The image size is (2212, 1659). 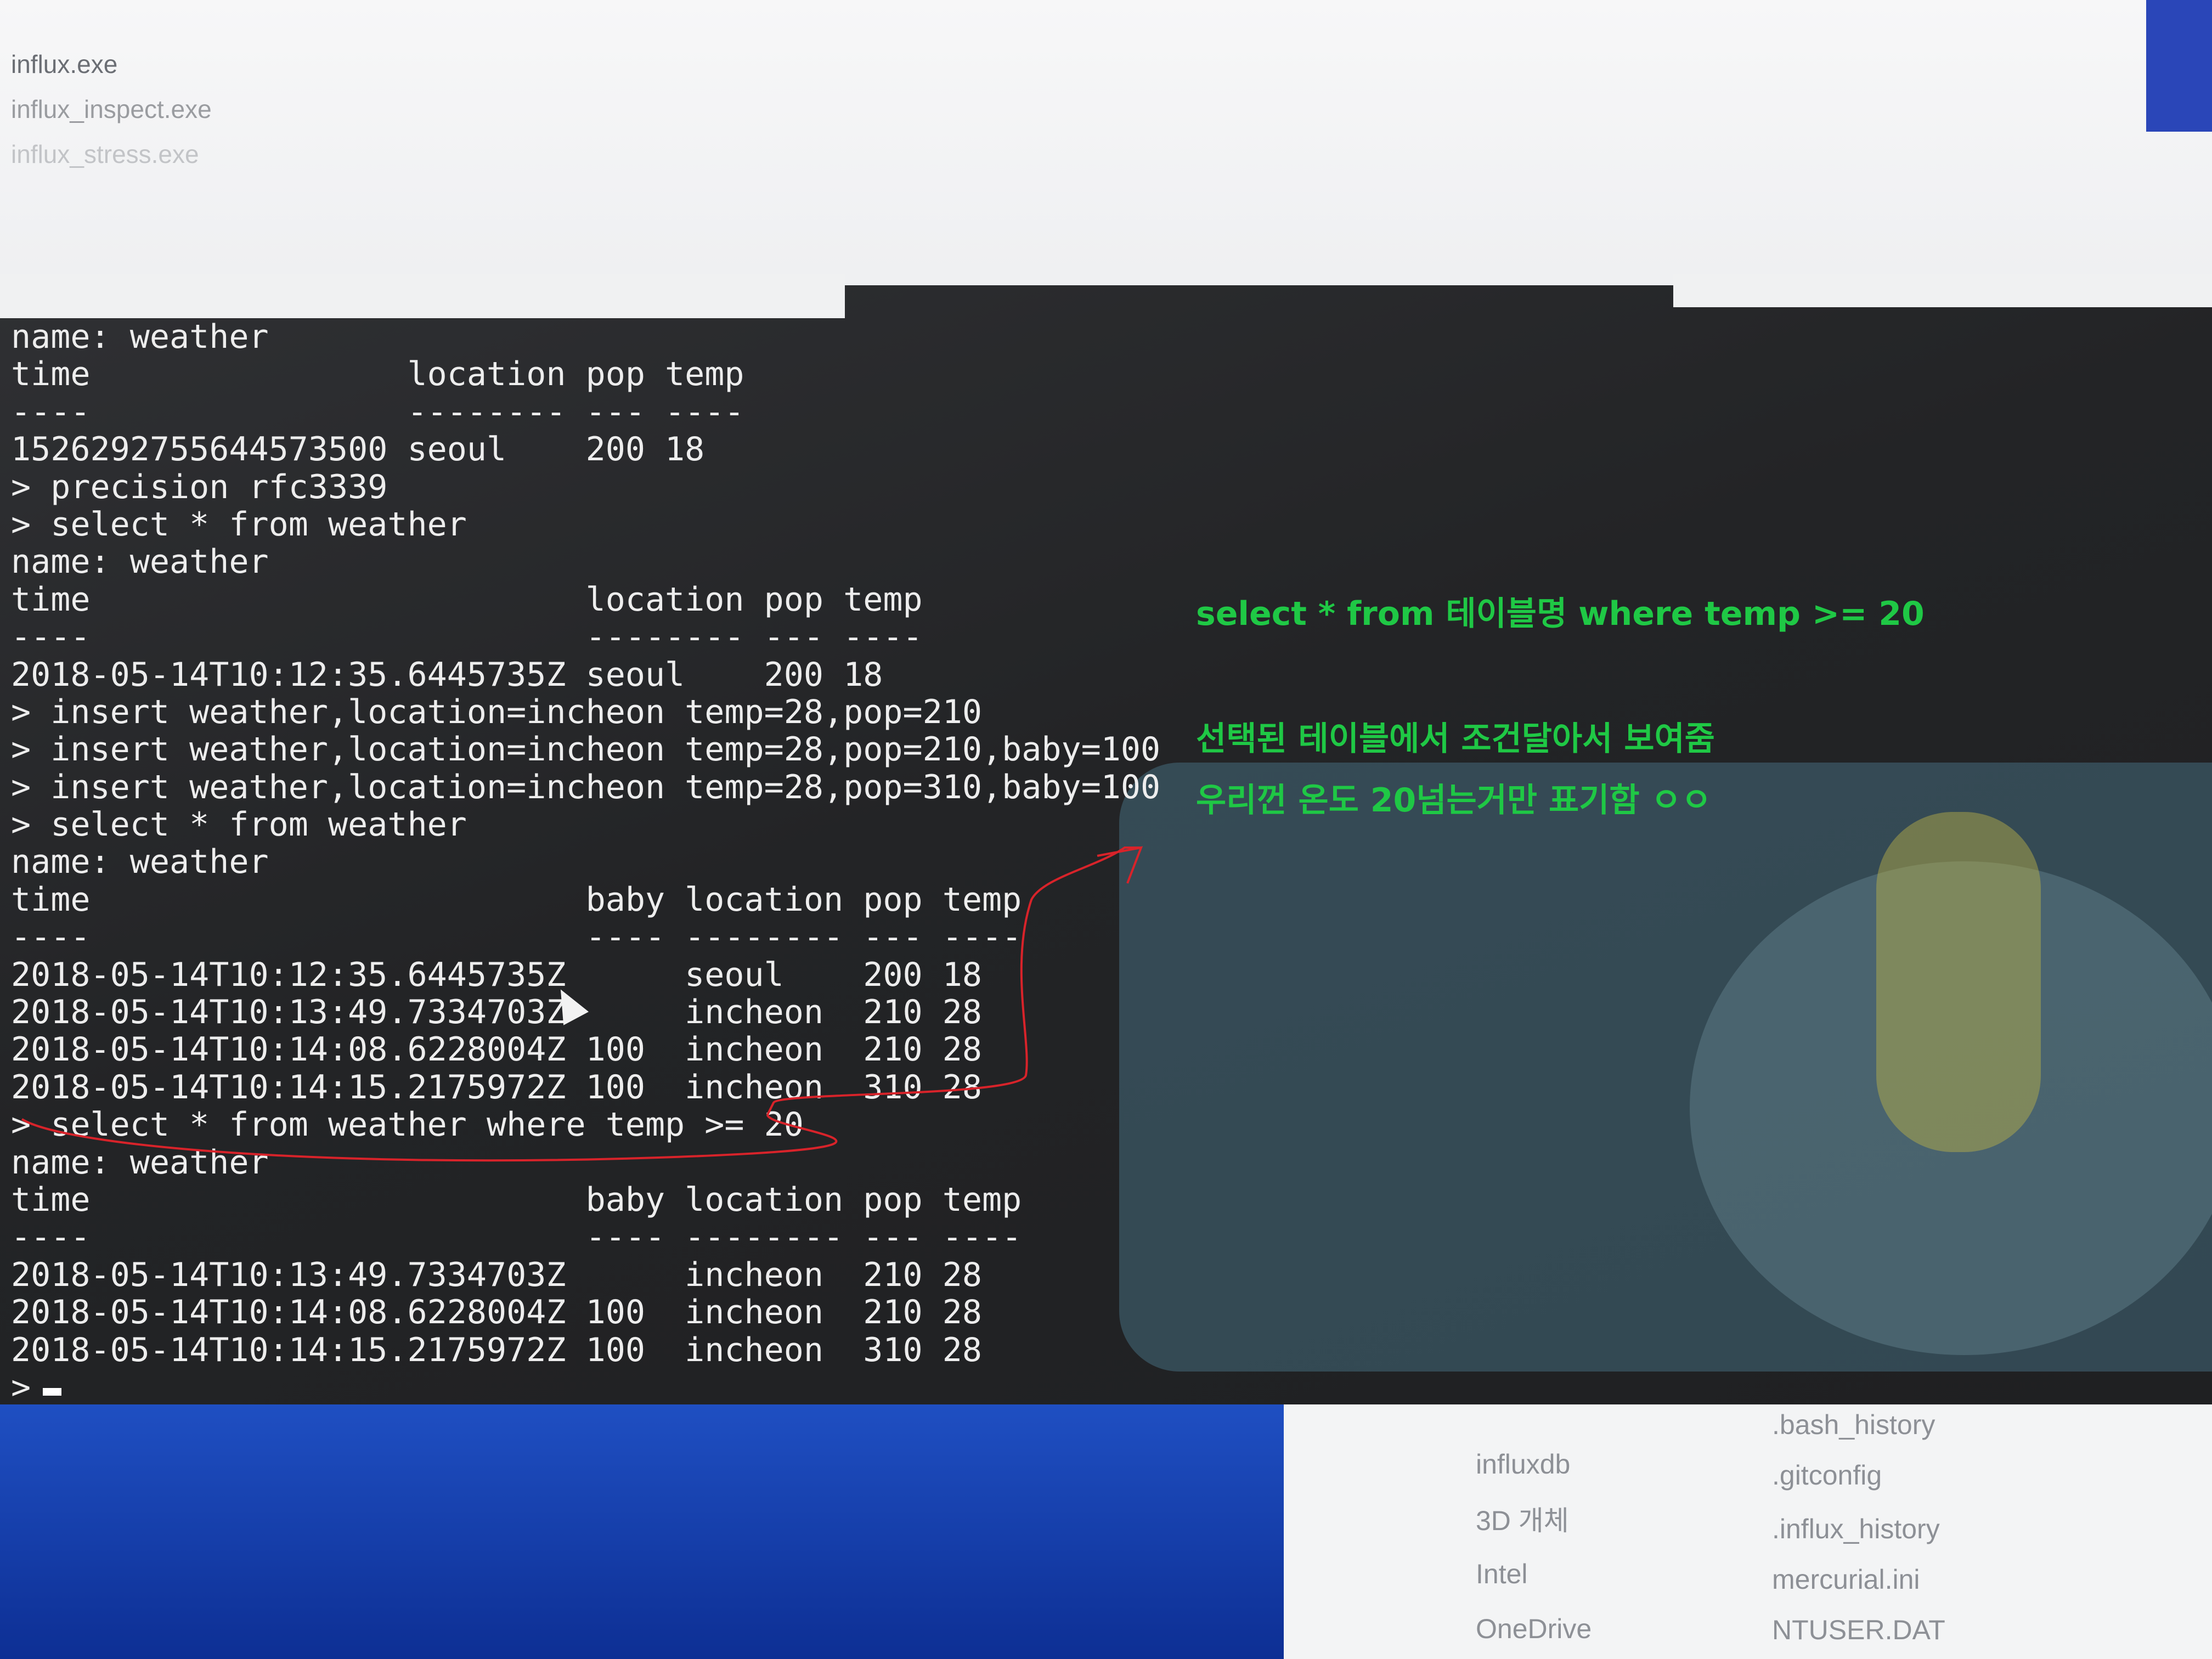 I want to click on folder-item: influxdb, so click(x=1523, y=1464).